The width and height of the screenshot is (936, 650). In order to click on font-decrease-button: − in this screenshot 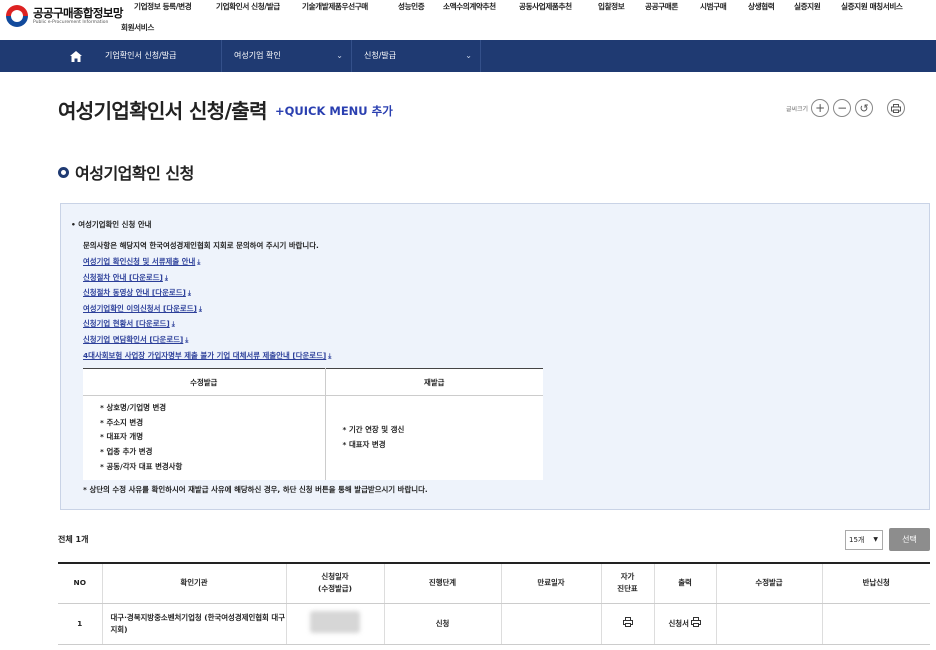, I will do `click(842, 108)`.